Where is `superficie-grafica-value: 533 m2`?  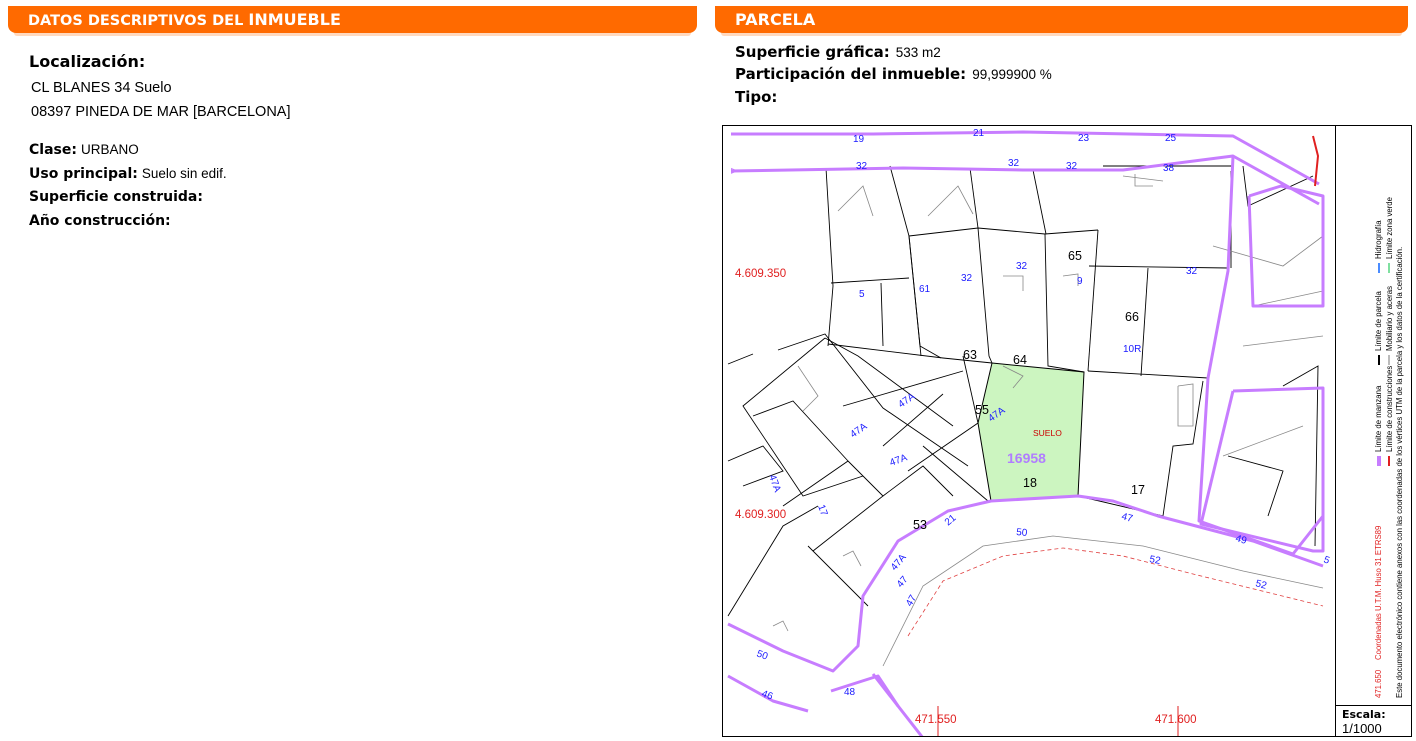 superficie-grafica-value: 533 m2 is located at coordinates (918, 52).